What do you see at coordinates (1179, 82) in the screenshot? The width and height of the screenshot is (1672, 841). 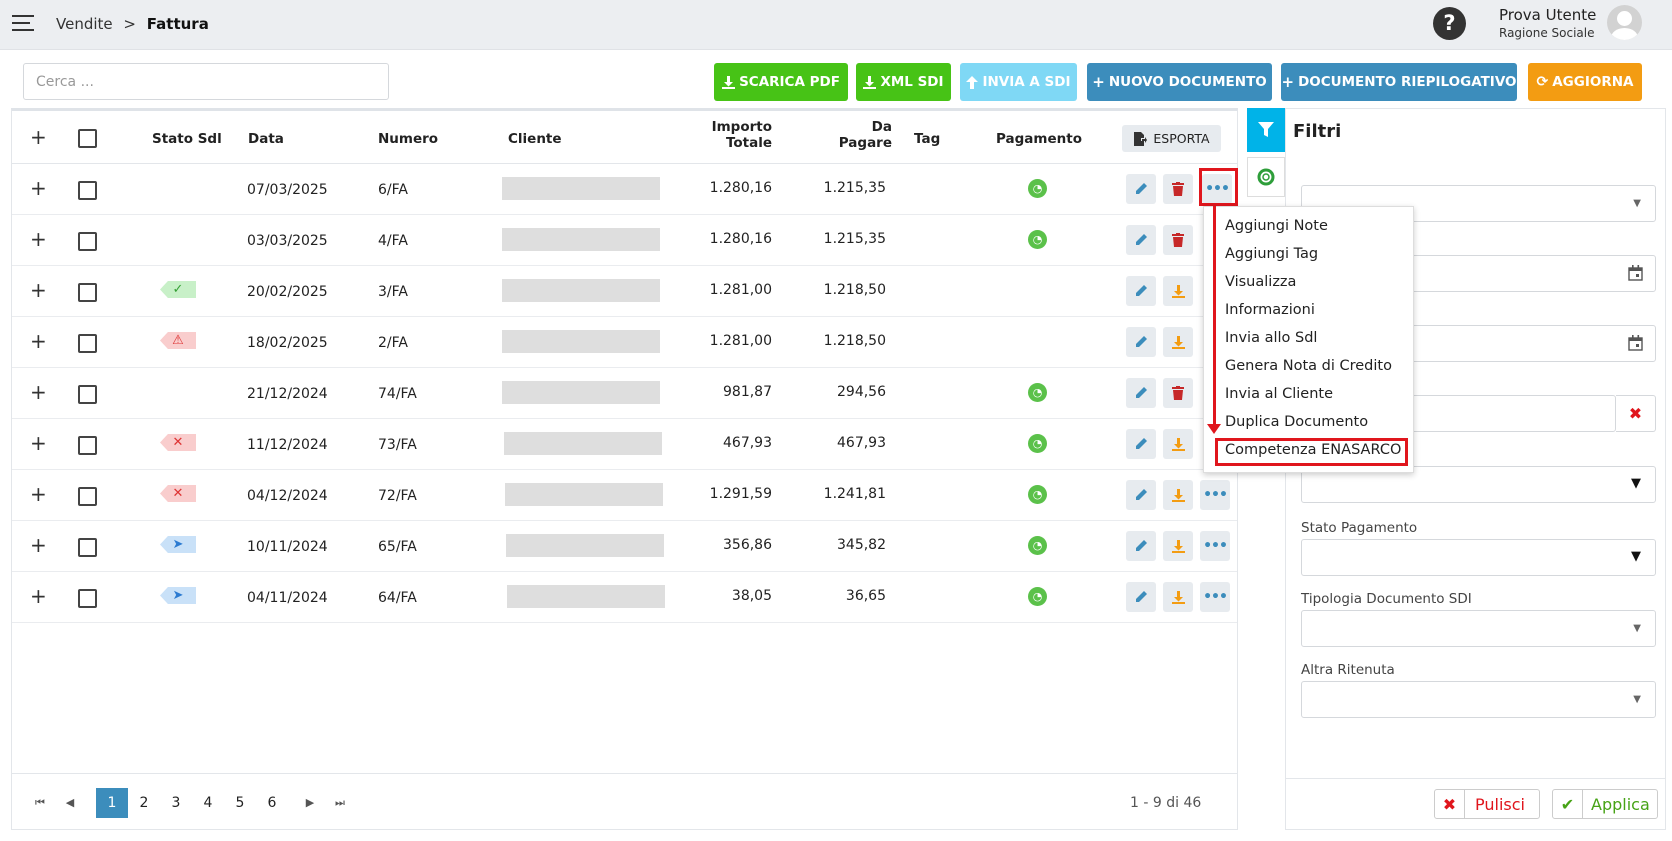 I see `nuovo-documento-button: + NUOVO DOCUMENTO` at bounding box center [1179, 82].